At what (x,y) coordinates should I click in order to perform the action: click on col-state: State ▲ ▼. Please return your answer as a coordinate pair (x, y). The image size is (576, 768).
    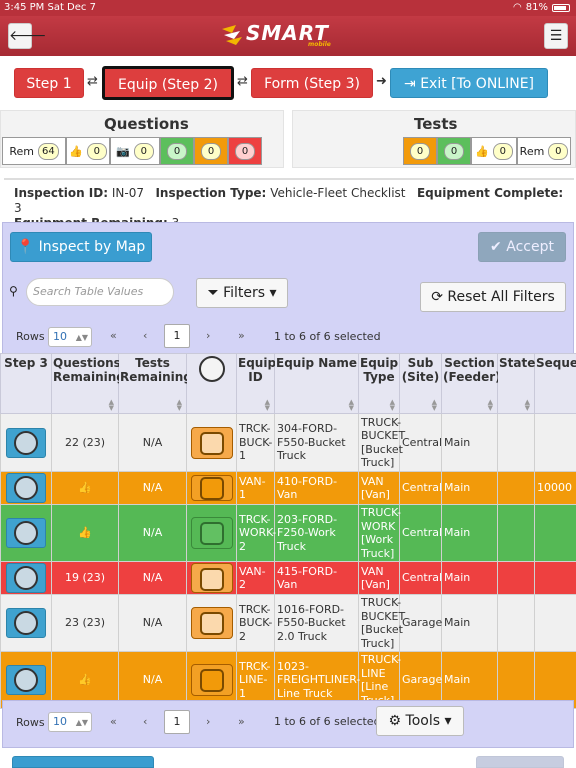
    Looking at the image, I should click on (516, 383).